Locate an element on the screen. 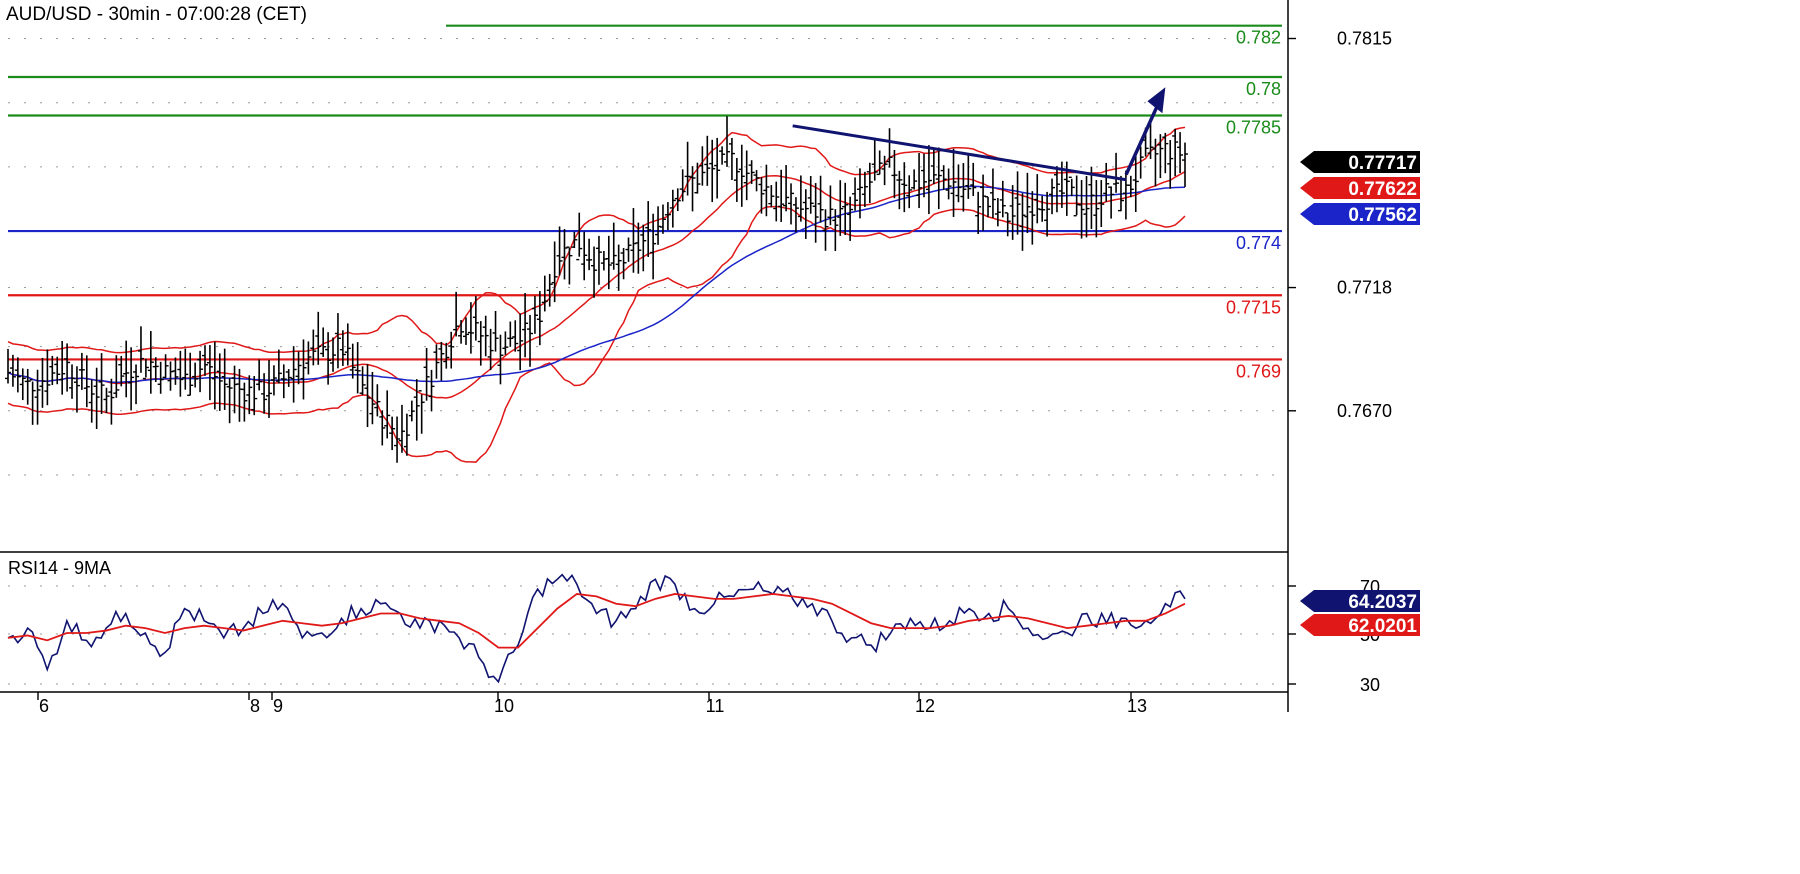 The width and height of the screenshot is (1800, 874). y-tick-label: 0.7670 is located at coordinates (1364, 411).